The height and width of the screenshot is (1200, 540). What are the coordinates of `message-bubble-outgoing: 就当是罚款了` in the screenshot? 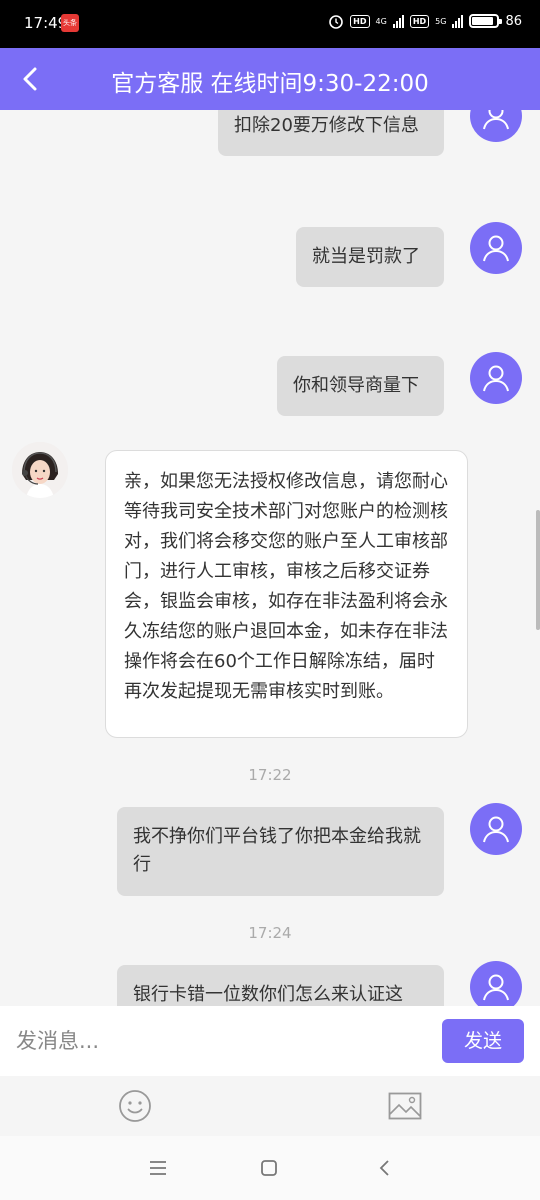 It's located at (370, 257).